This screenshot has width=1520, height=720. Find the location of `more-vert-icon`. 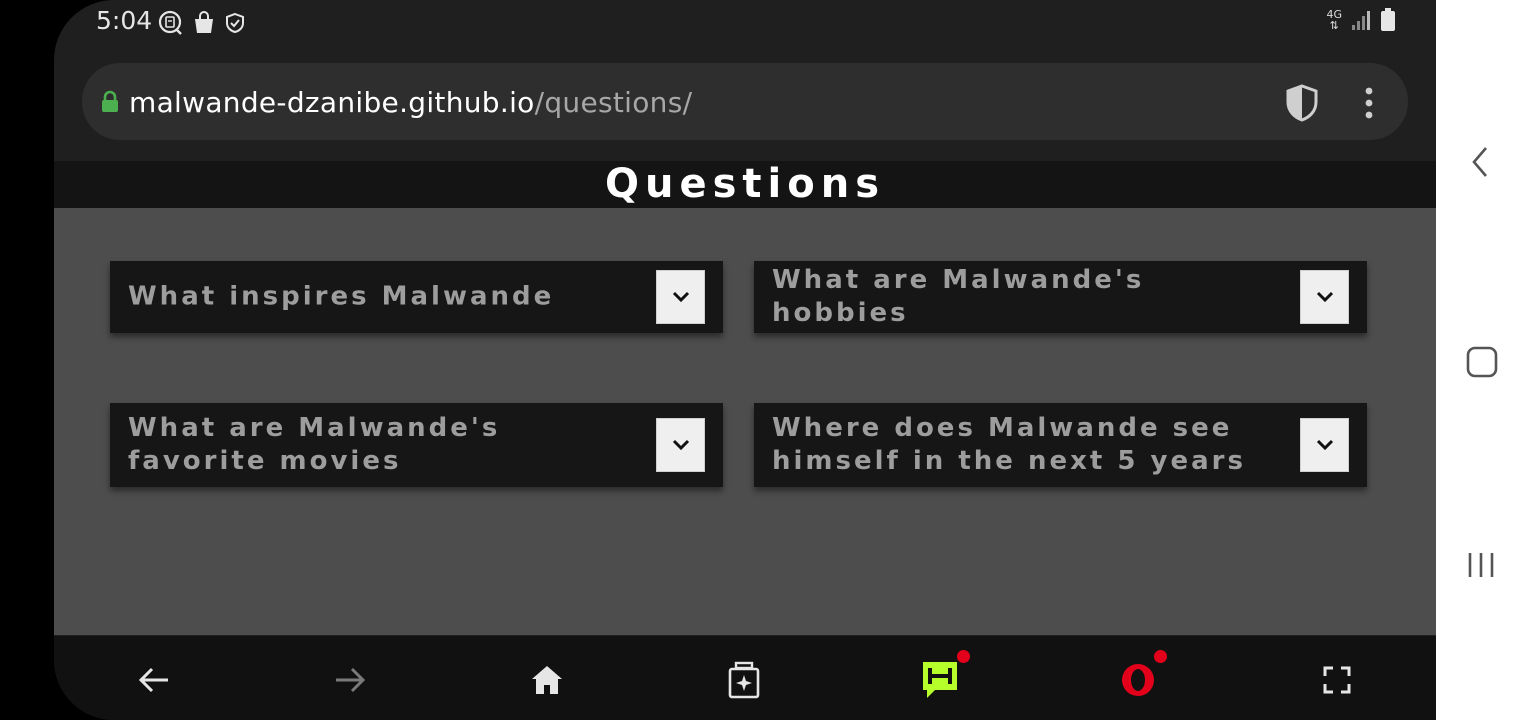

more-vert-icon is located at coordinates (1369, 103).